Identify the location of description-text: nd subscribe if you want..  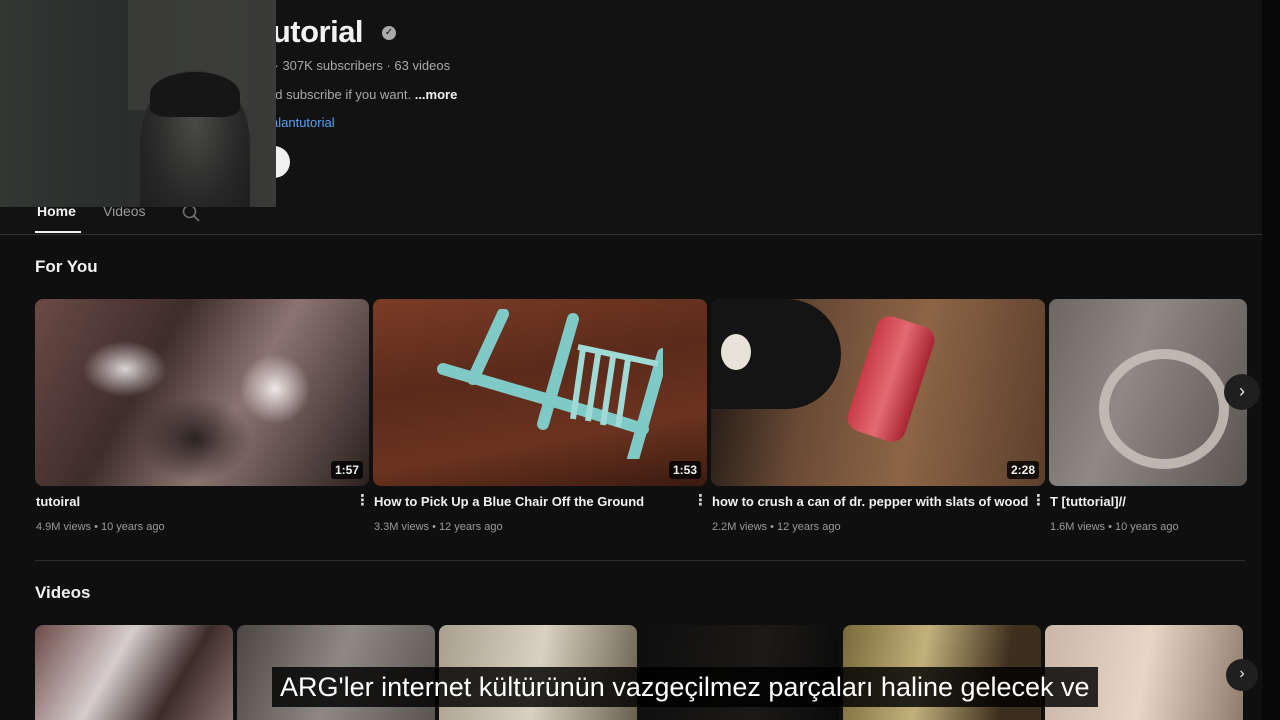
(341, 94).